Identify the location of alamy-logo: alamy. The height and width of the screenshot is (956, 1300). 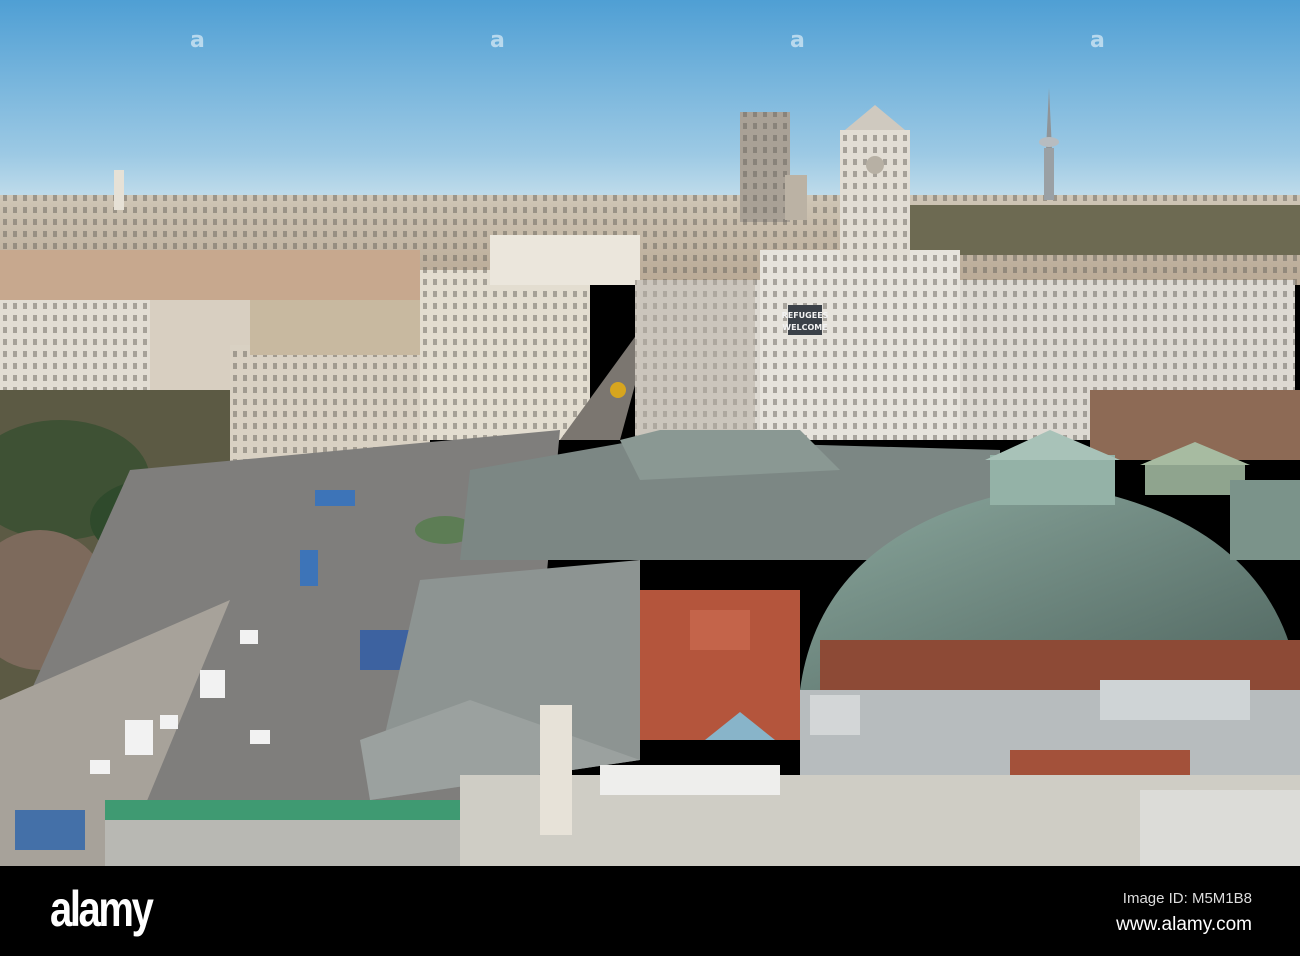
(102, 909).